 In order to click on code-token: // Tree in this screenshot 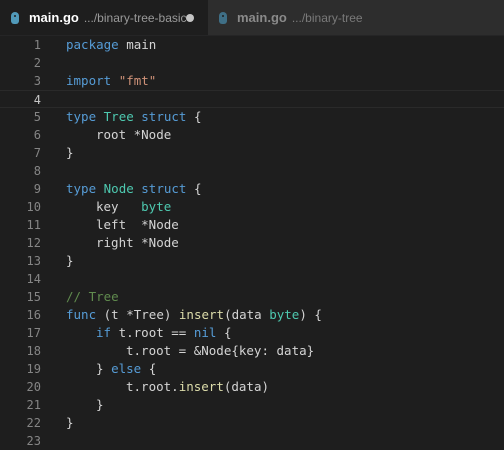, I will do `click(92, 296)`.